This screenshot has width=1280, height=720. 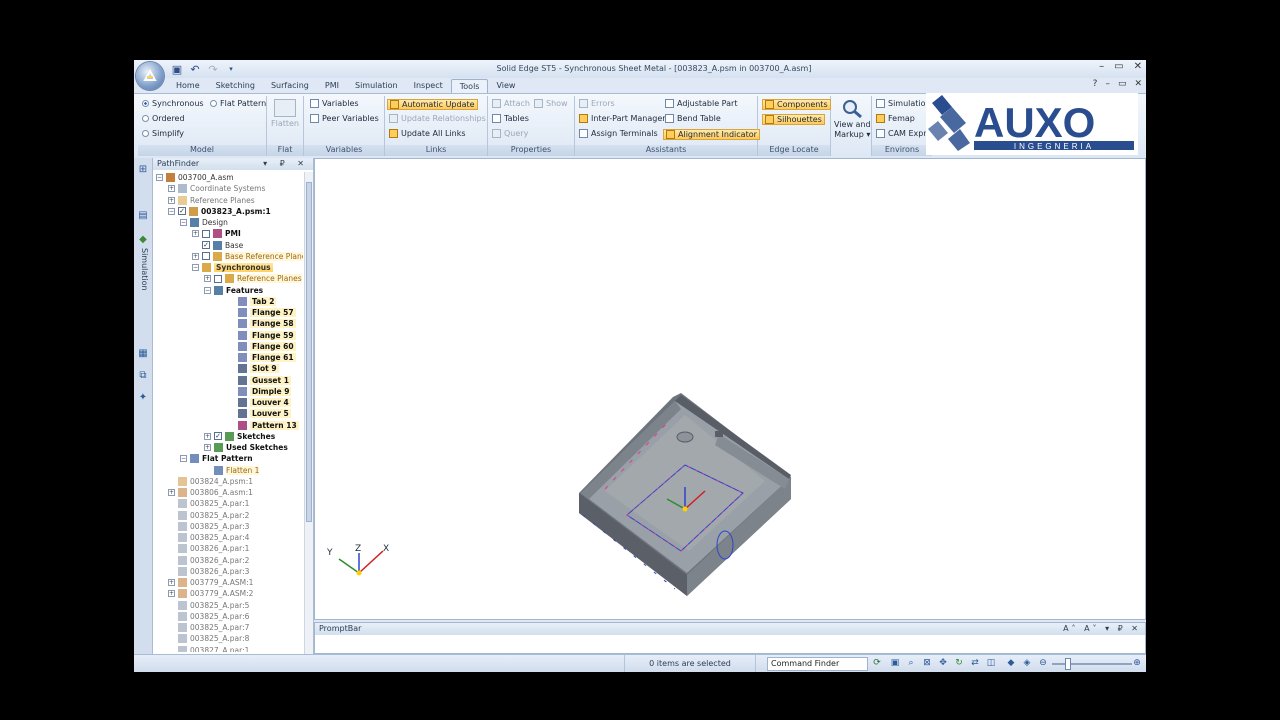 What do you see at coordinates (262, 323) in the screenshot?
I see `tree-node: Flange 58` at bounding box center [262, 323].